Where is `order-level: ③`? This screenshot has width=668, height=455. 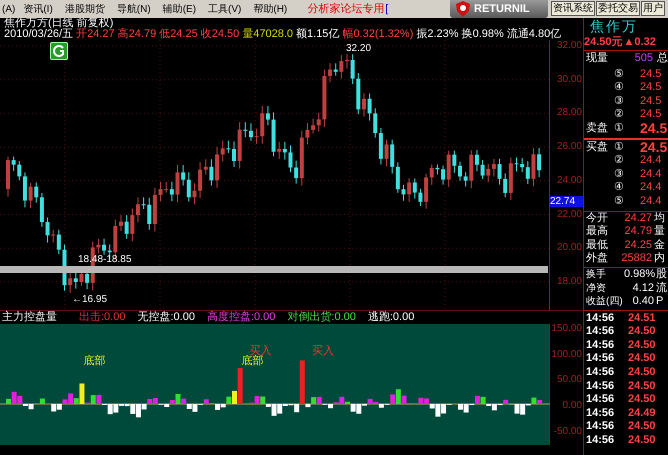
order-level: ③ is located at coordinates (619, 101).